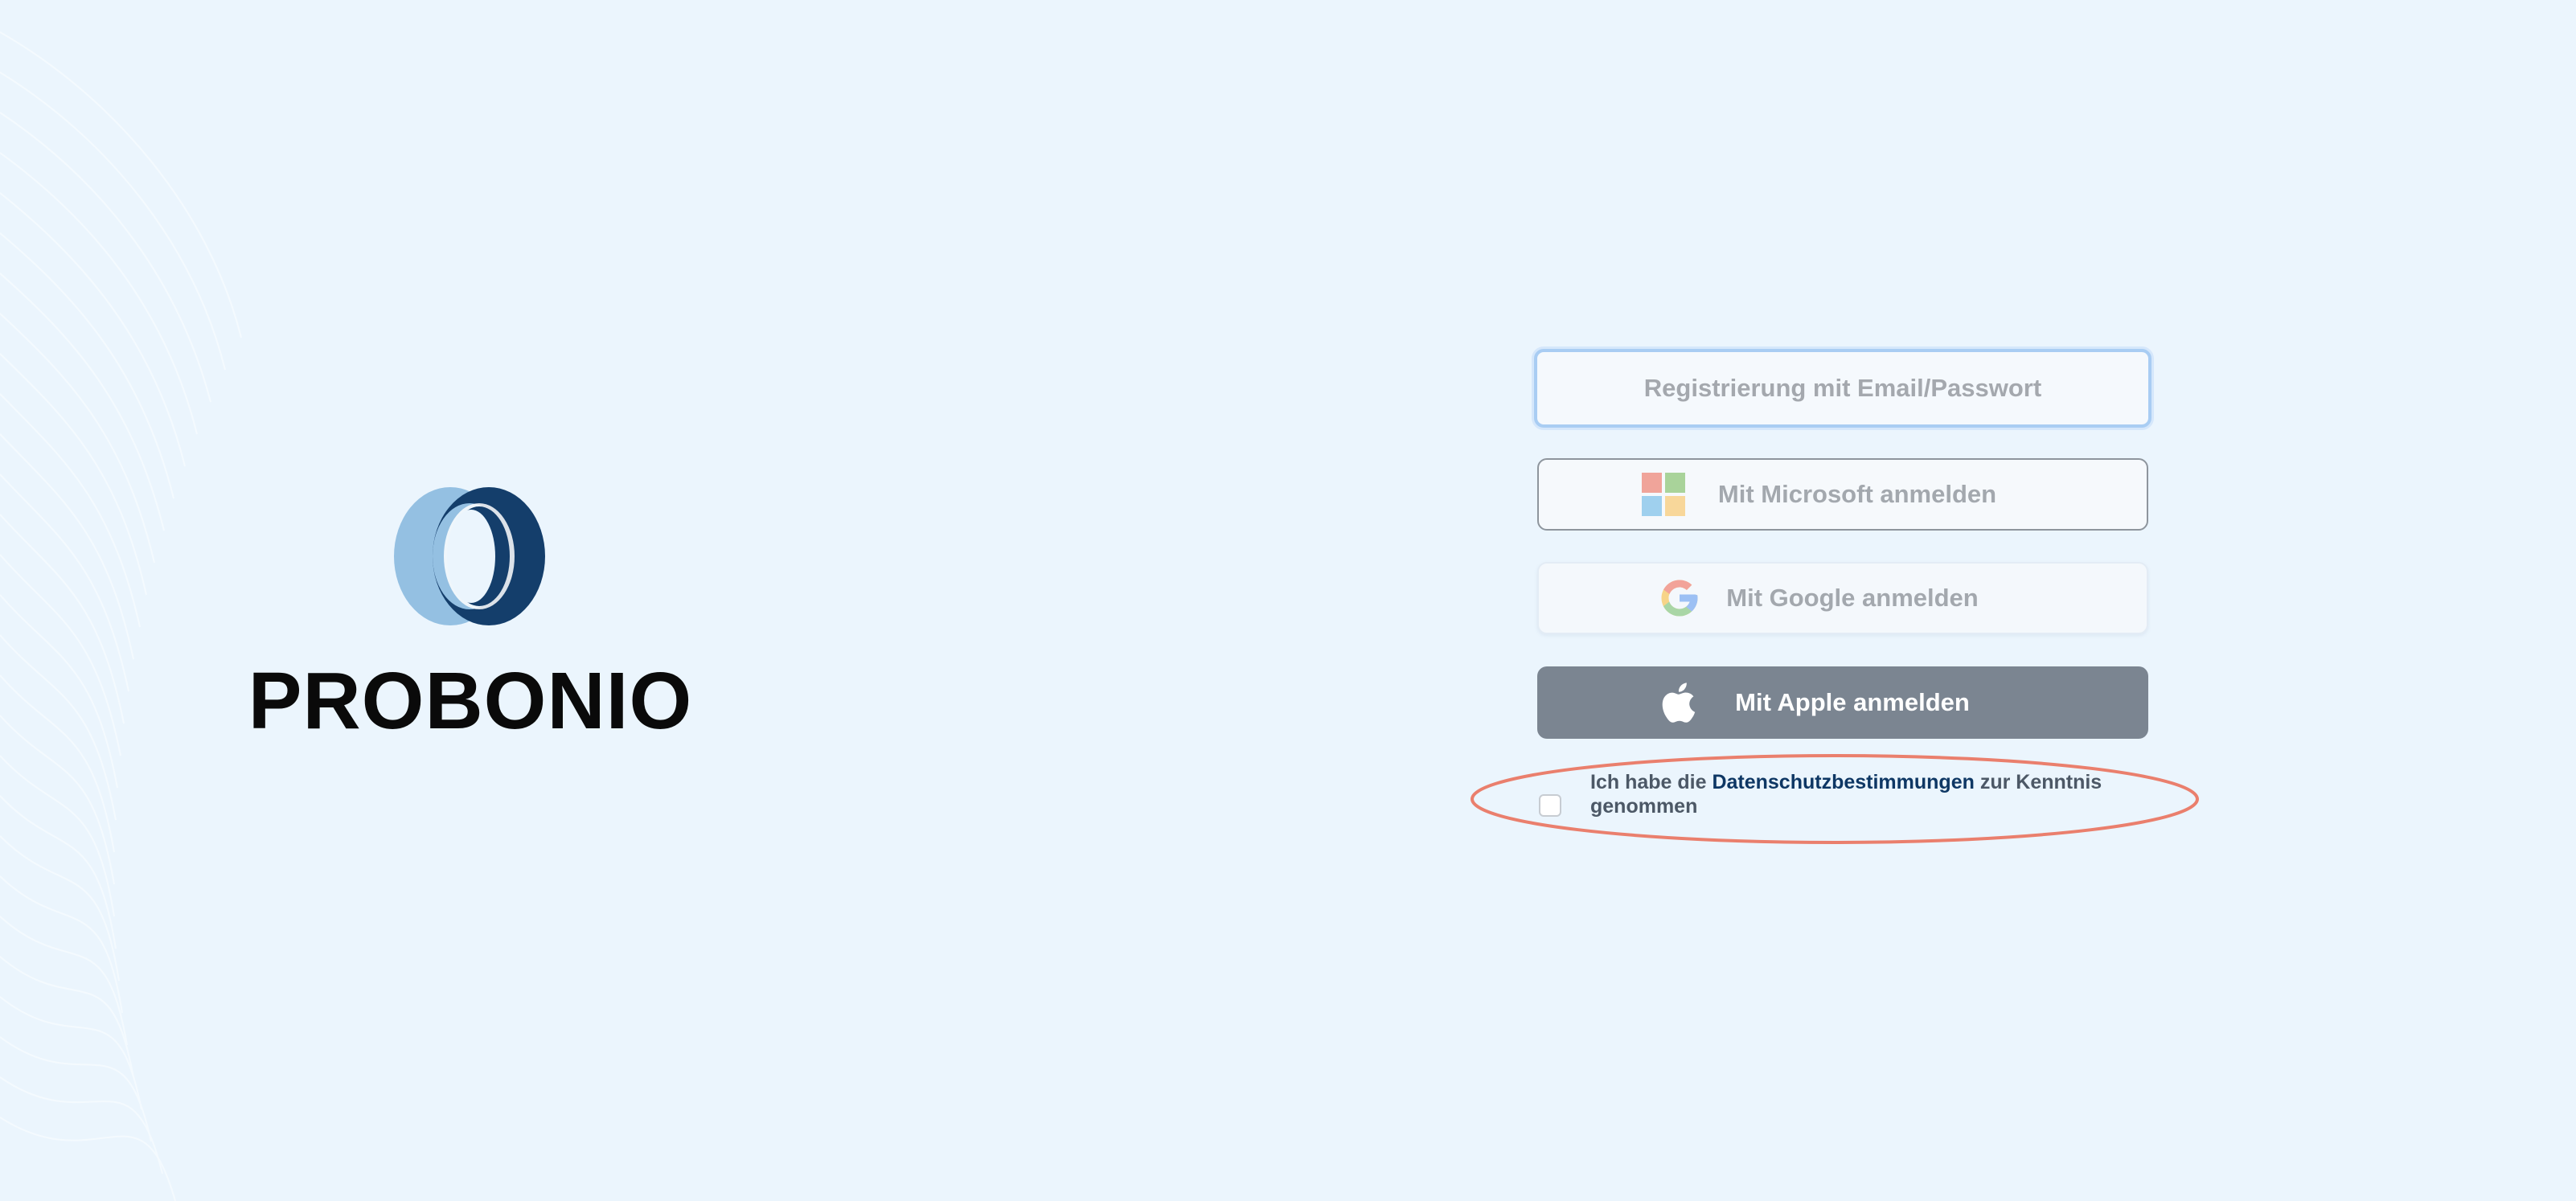 Image resolution: width=2576 pixels, height=1201 pixels. Describe the element at coordinates (1853, 598) in the screenshot. I see `google-signin-label: Mit Google anmelden` at that location.